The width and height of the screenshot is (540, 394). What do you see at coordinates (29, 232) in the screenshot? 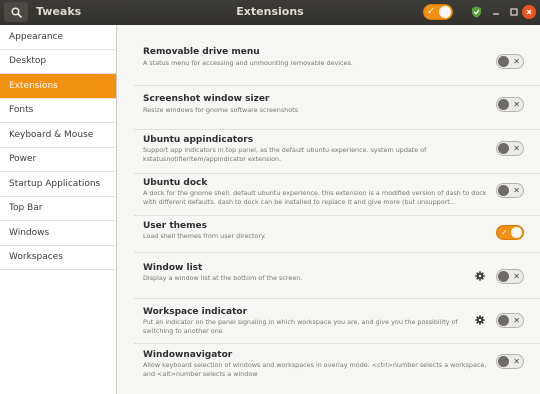
I see `sidebar-item-label: Windows` at bounding box center [29, 232].